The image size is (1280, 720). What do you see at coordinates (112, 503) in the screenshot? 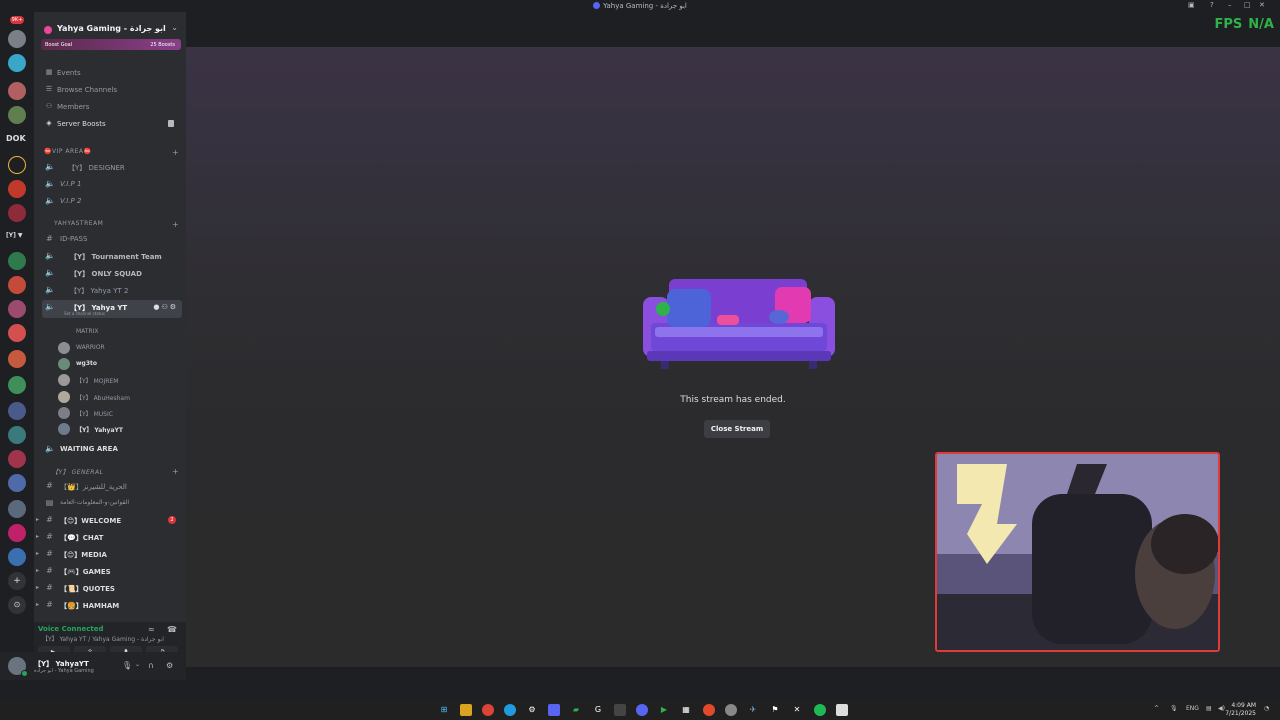
I see `text-channel-info-ar: ▤ القوانين-و-المعلومات-العامة` at bounding box center [112, 503].